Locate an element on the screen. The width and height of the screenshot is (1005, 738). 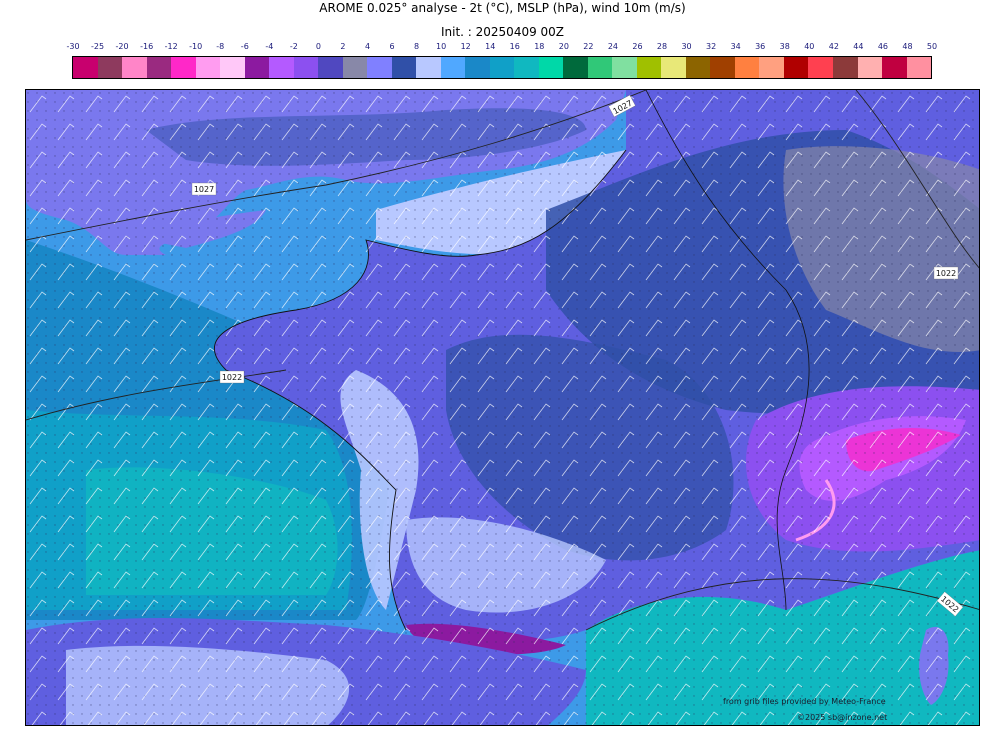
colorbar-tick-label: 8 is located at coordinates (417, 46).